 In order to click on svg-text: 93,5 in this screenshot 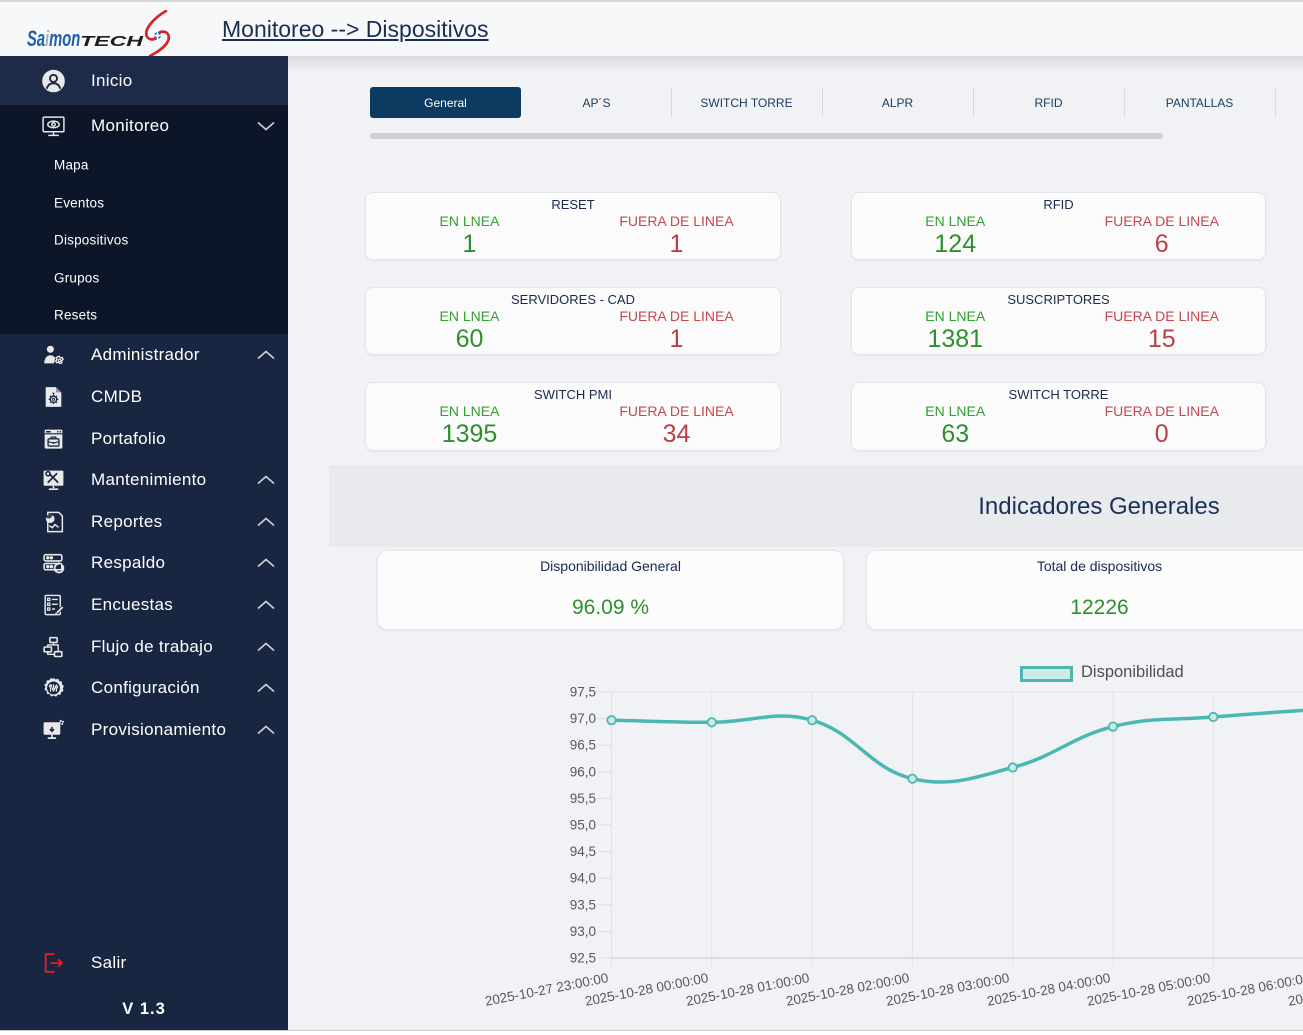, I will do `click(583, 904)`.